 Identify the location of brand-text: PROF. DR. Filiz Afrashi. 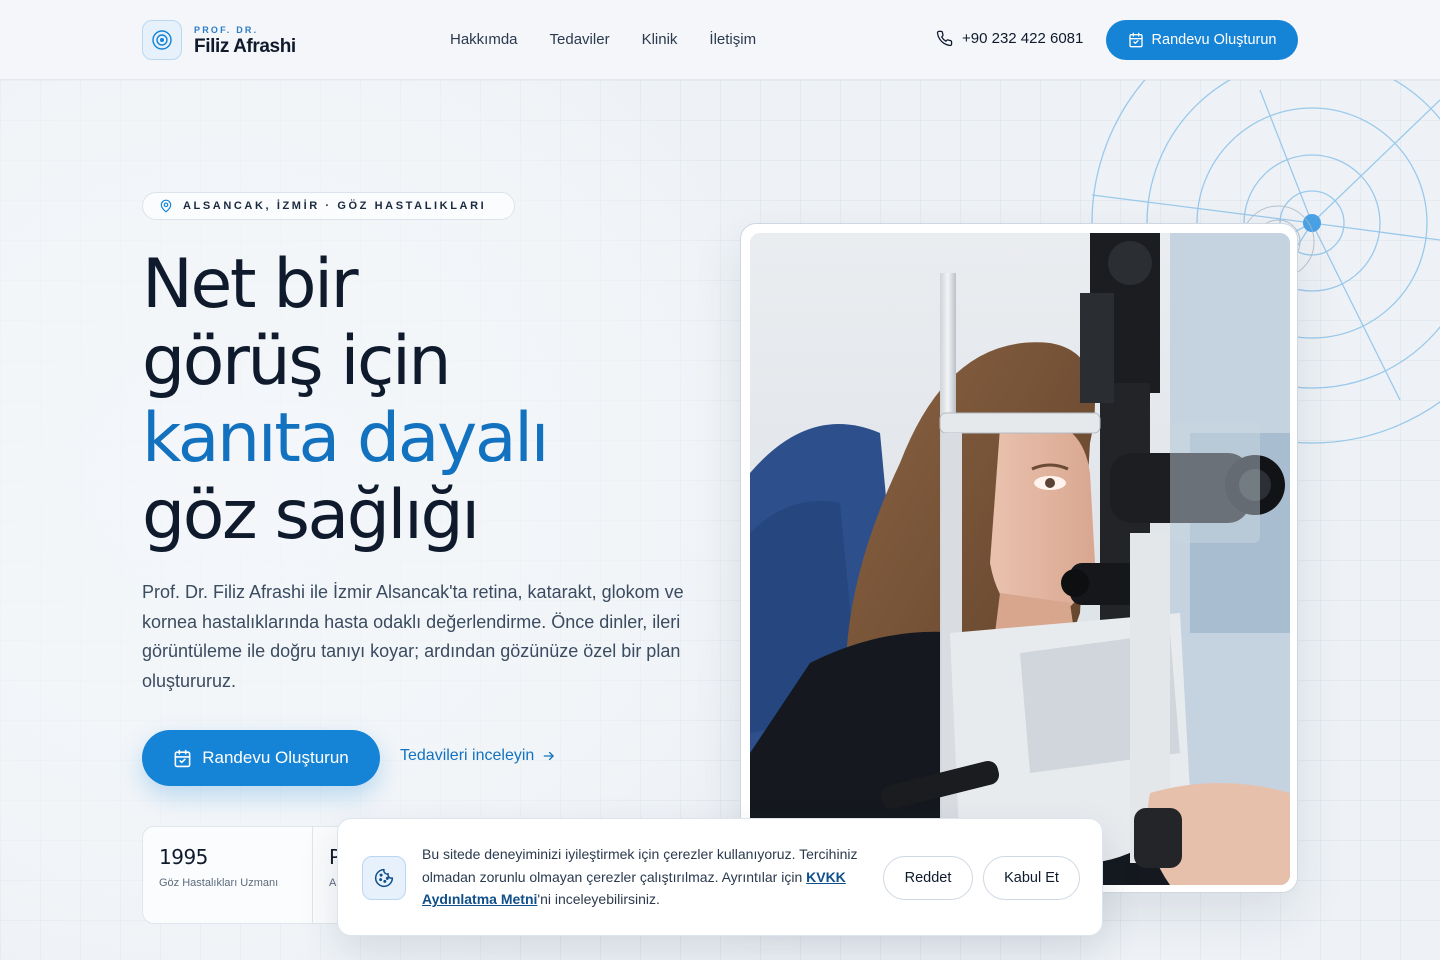
(245, 40).